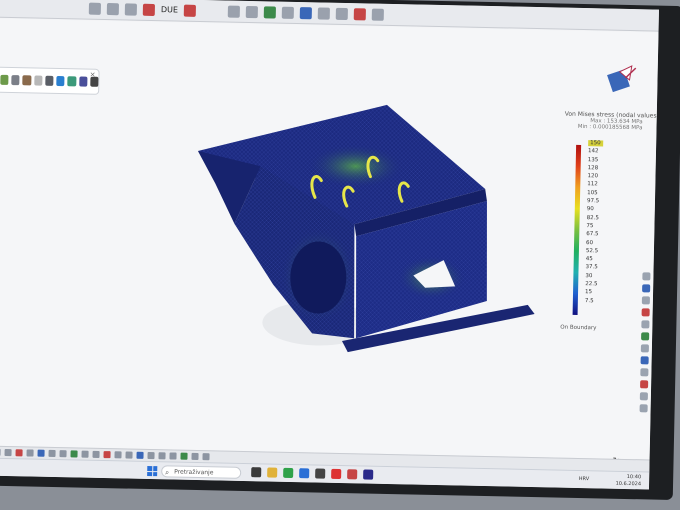  Describe the element at coordinates (324, 13) in the screenshot. I see `copy-icon` at that location.